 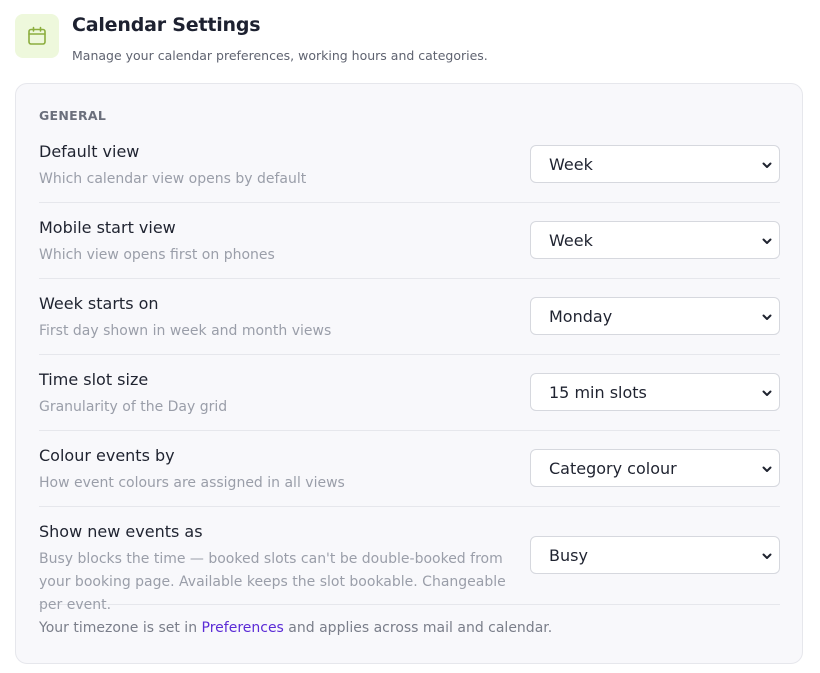 I want to click on setting-description: Which calendar view opens by default, so click(x=173, y=179).